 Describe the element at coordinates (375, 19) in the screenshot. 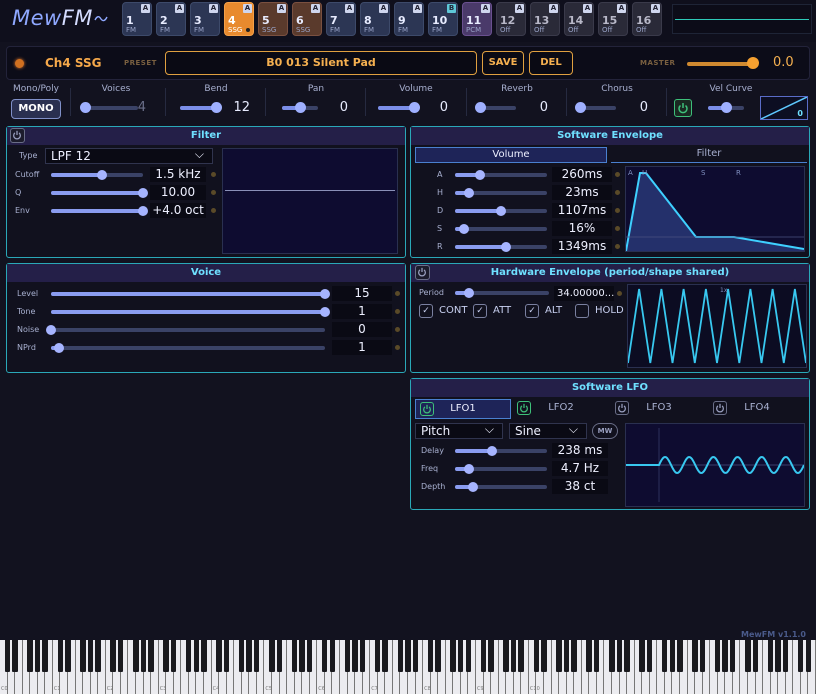

I see `channel-button-8: 8 FM A` at that location.